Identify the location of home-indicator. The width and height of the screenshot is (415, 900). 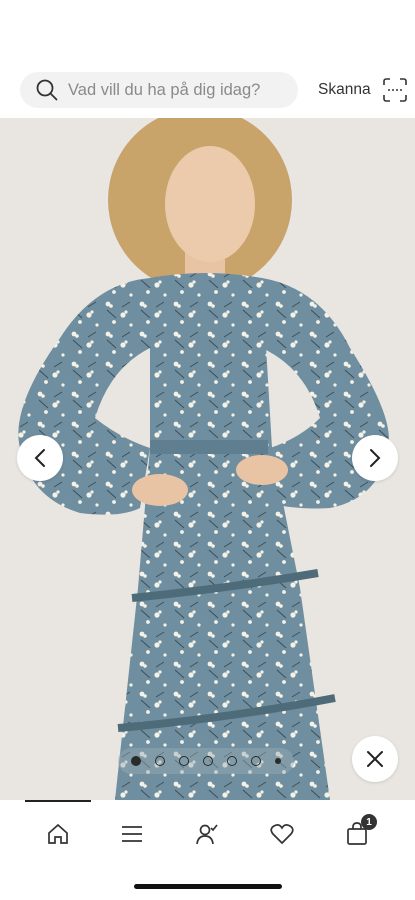
(208, 886).